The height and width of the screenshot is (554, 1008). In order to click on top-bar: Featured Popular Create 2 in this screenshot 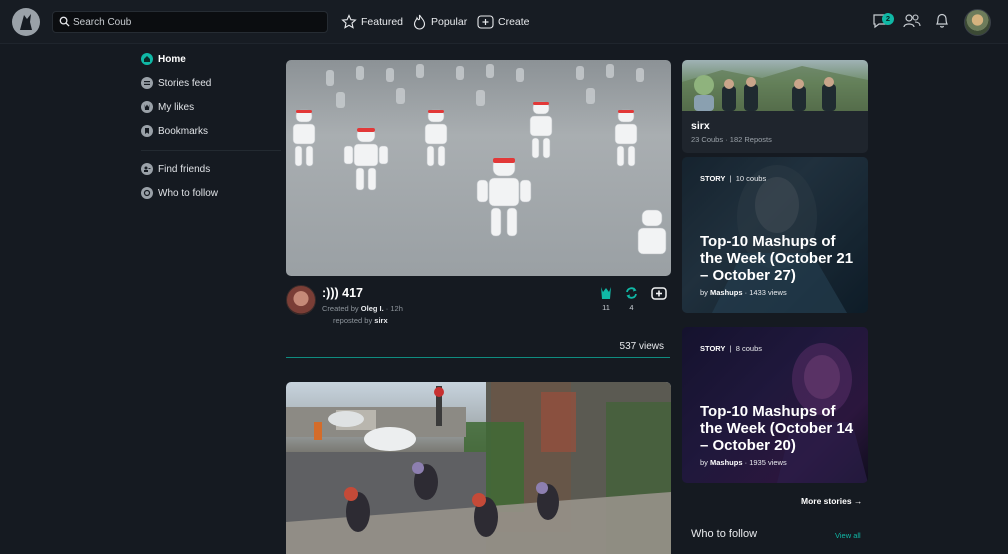, I will do `click(504, 22)`.